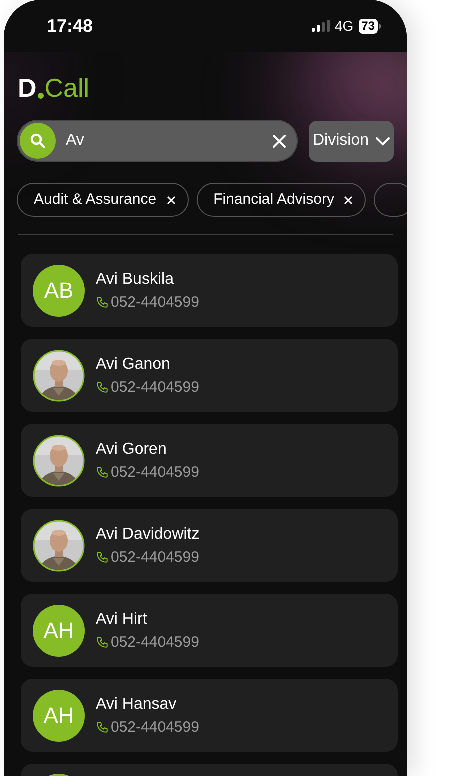  Describe the element at coordinates (169, 141) in the screenshot. I see `search-input: Av` at that location.